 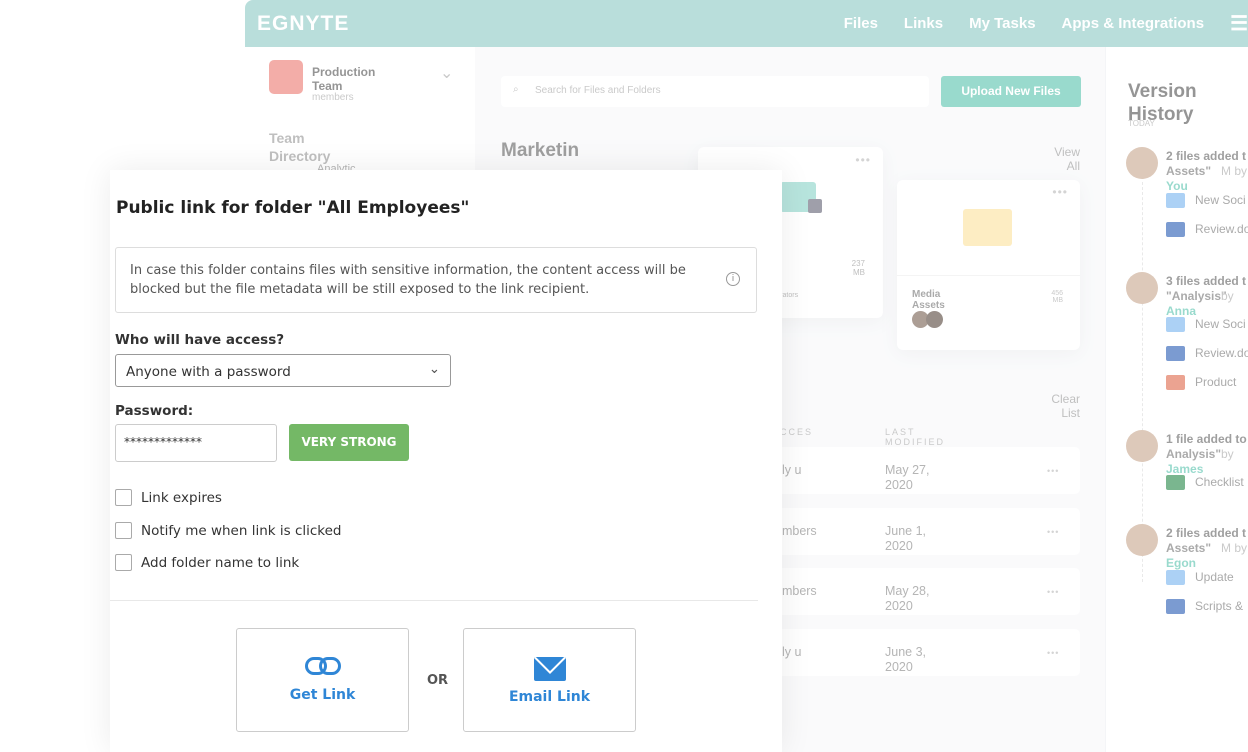 I want to click on hamburger-menu-icon: ☰, so click(x=1239, y=23).